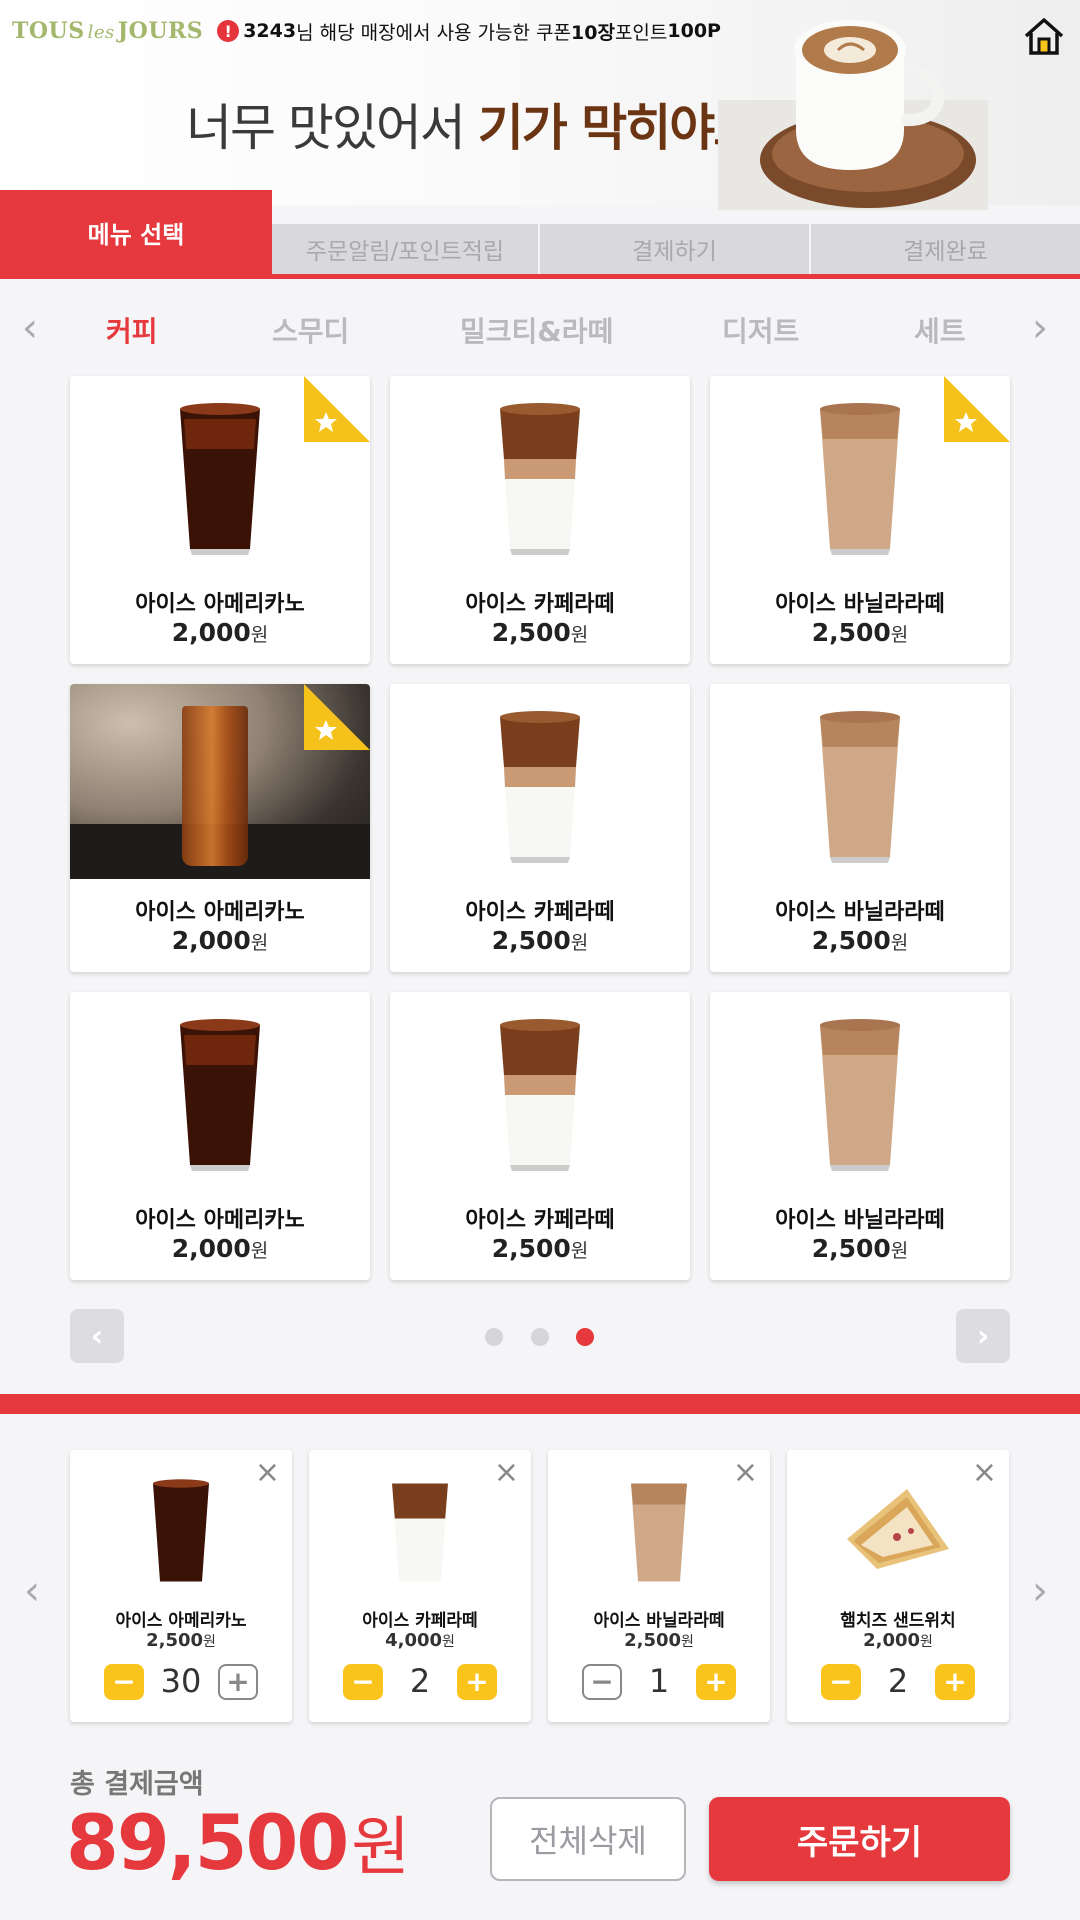  What do you see at coordinates (270, 31) in the screenshot?
I see `member-id: 3243` at bounding box center [270, 31].